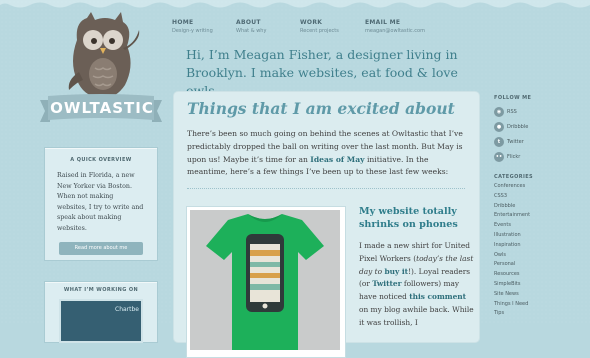 This screenshot has height=358, width=590. What do you see at coordinates (539, 216) in the screenshot?
I see `category-link: Entertainment` at bounding box center [539, 216].